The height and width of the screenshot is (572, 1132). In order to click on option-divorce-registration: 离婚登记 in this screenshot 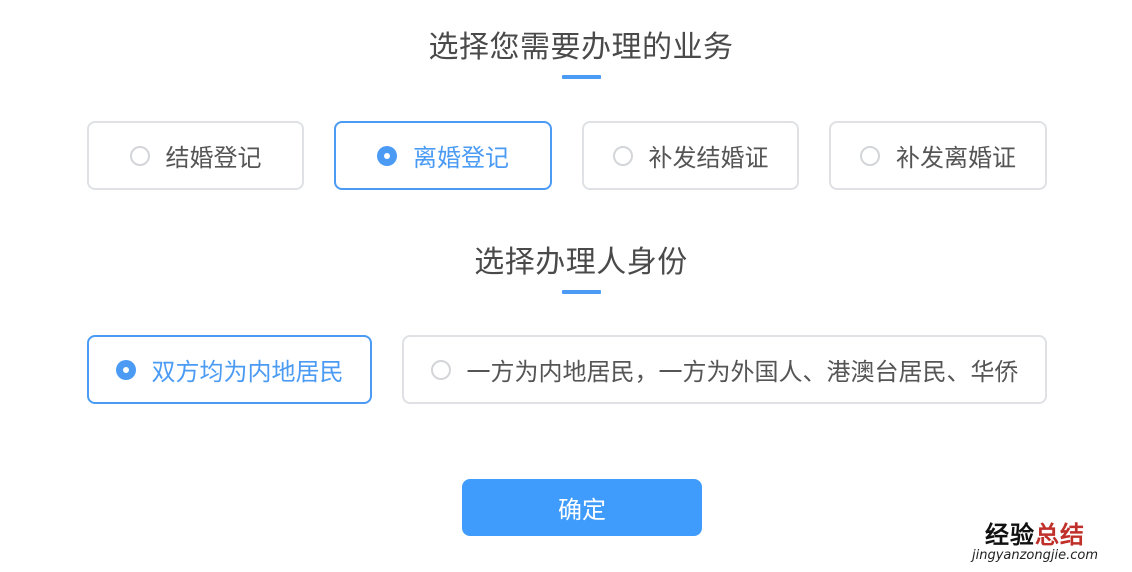, I will do `click(443, 155)`.